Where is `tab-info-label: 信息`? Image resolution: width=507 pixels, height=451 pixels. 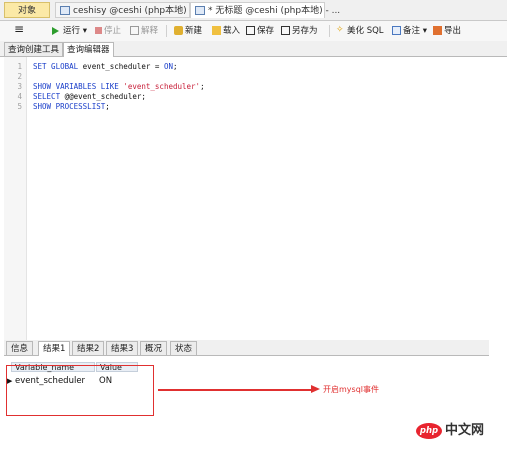 tab-info-label: 信息 is located at coordinates (20, 349).